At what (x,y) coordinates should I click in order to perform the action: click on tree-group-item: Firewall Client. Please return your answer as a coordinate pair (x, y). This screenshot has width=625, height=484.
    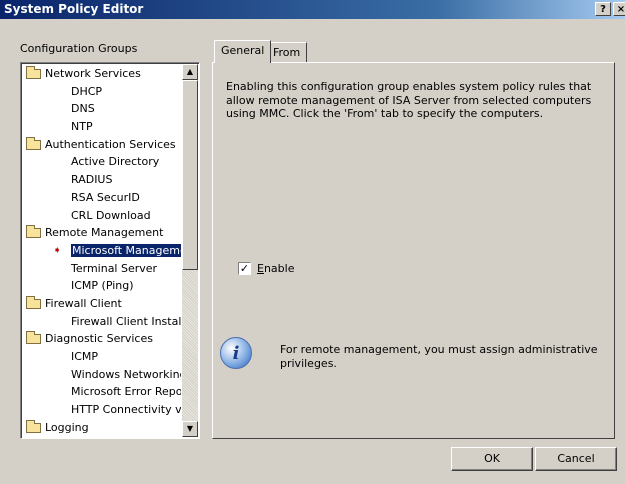
    Looking at the image, I should click on (102, 304).